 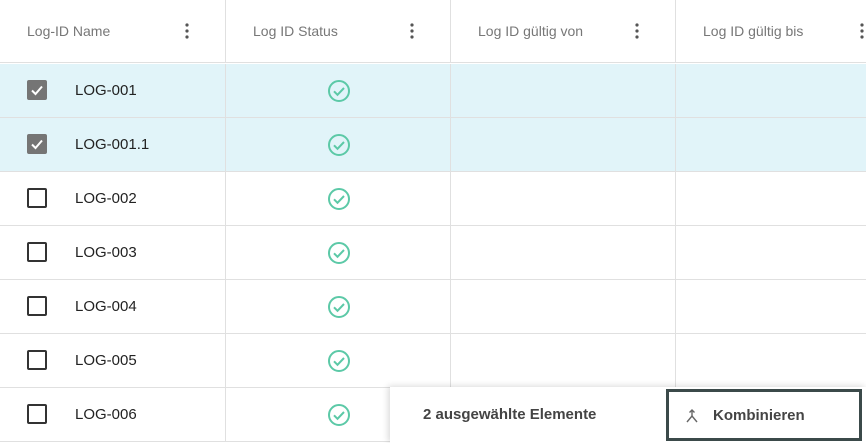 I want to click on name-cell: LOG-001.1, so click(x=113, y=144).